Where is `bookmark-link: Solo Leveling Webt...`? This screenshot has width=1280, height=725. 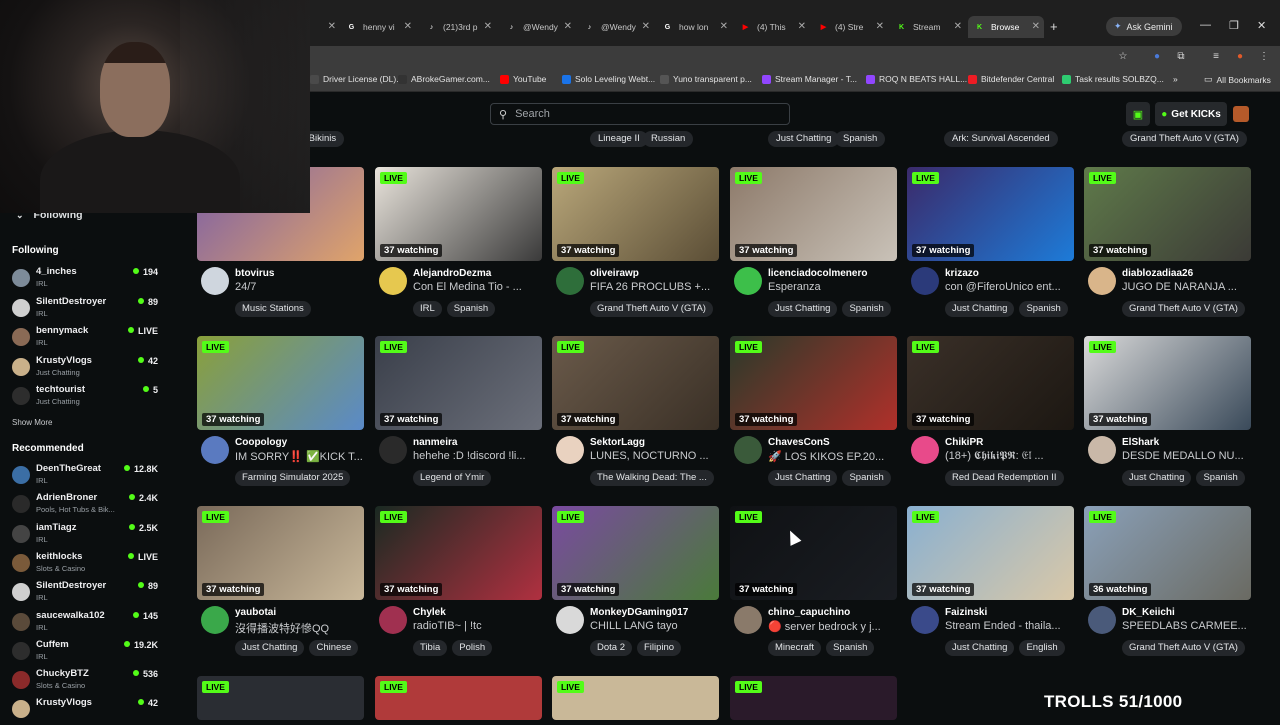
bookmark-link: Solo Leveling Webt... is located at coordinates (608, 79).